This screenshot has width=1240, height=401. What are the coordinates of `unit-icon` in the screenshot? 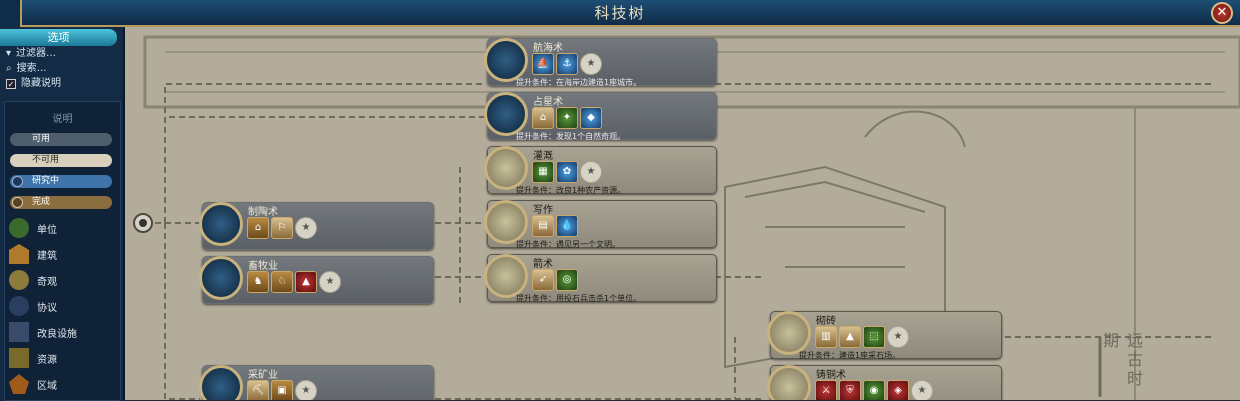 It's located at (19, 228).